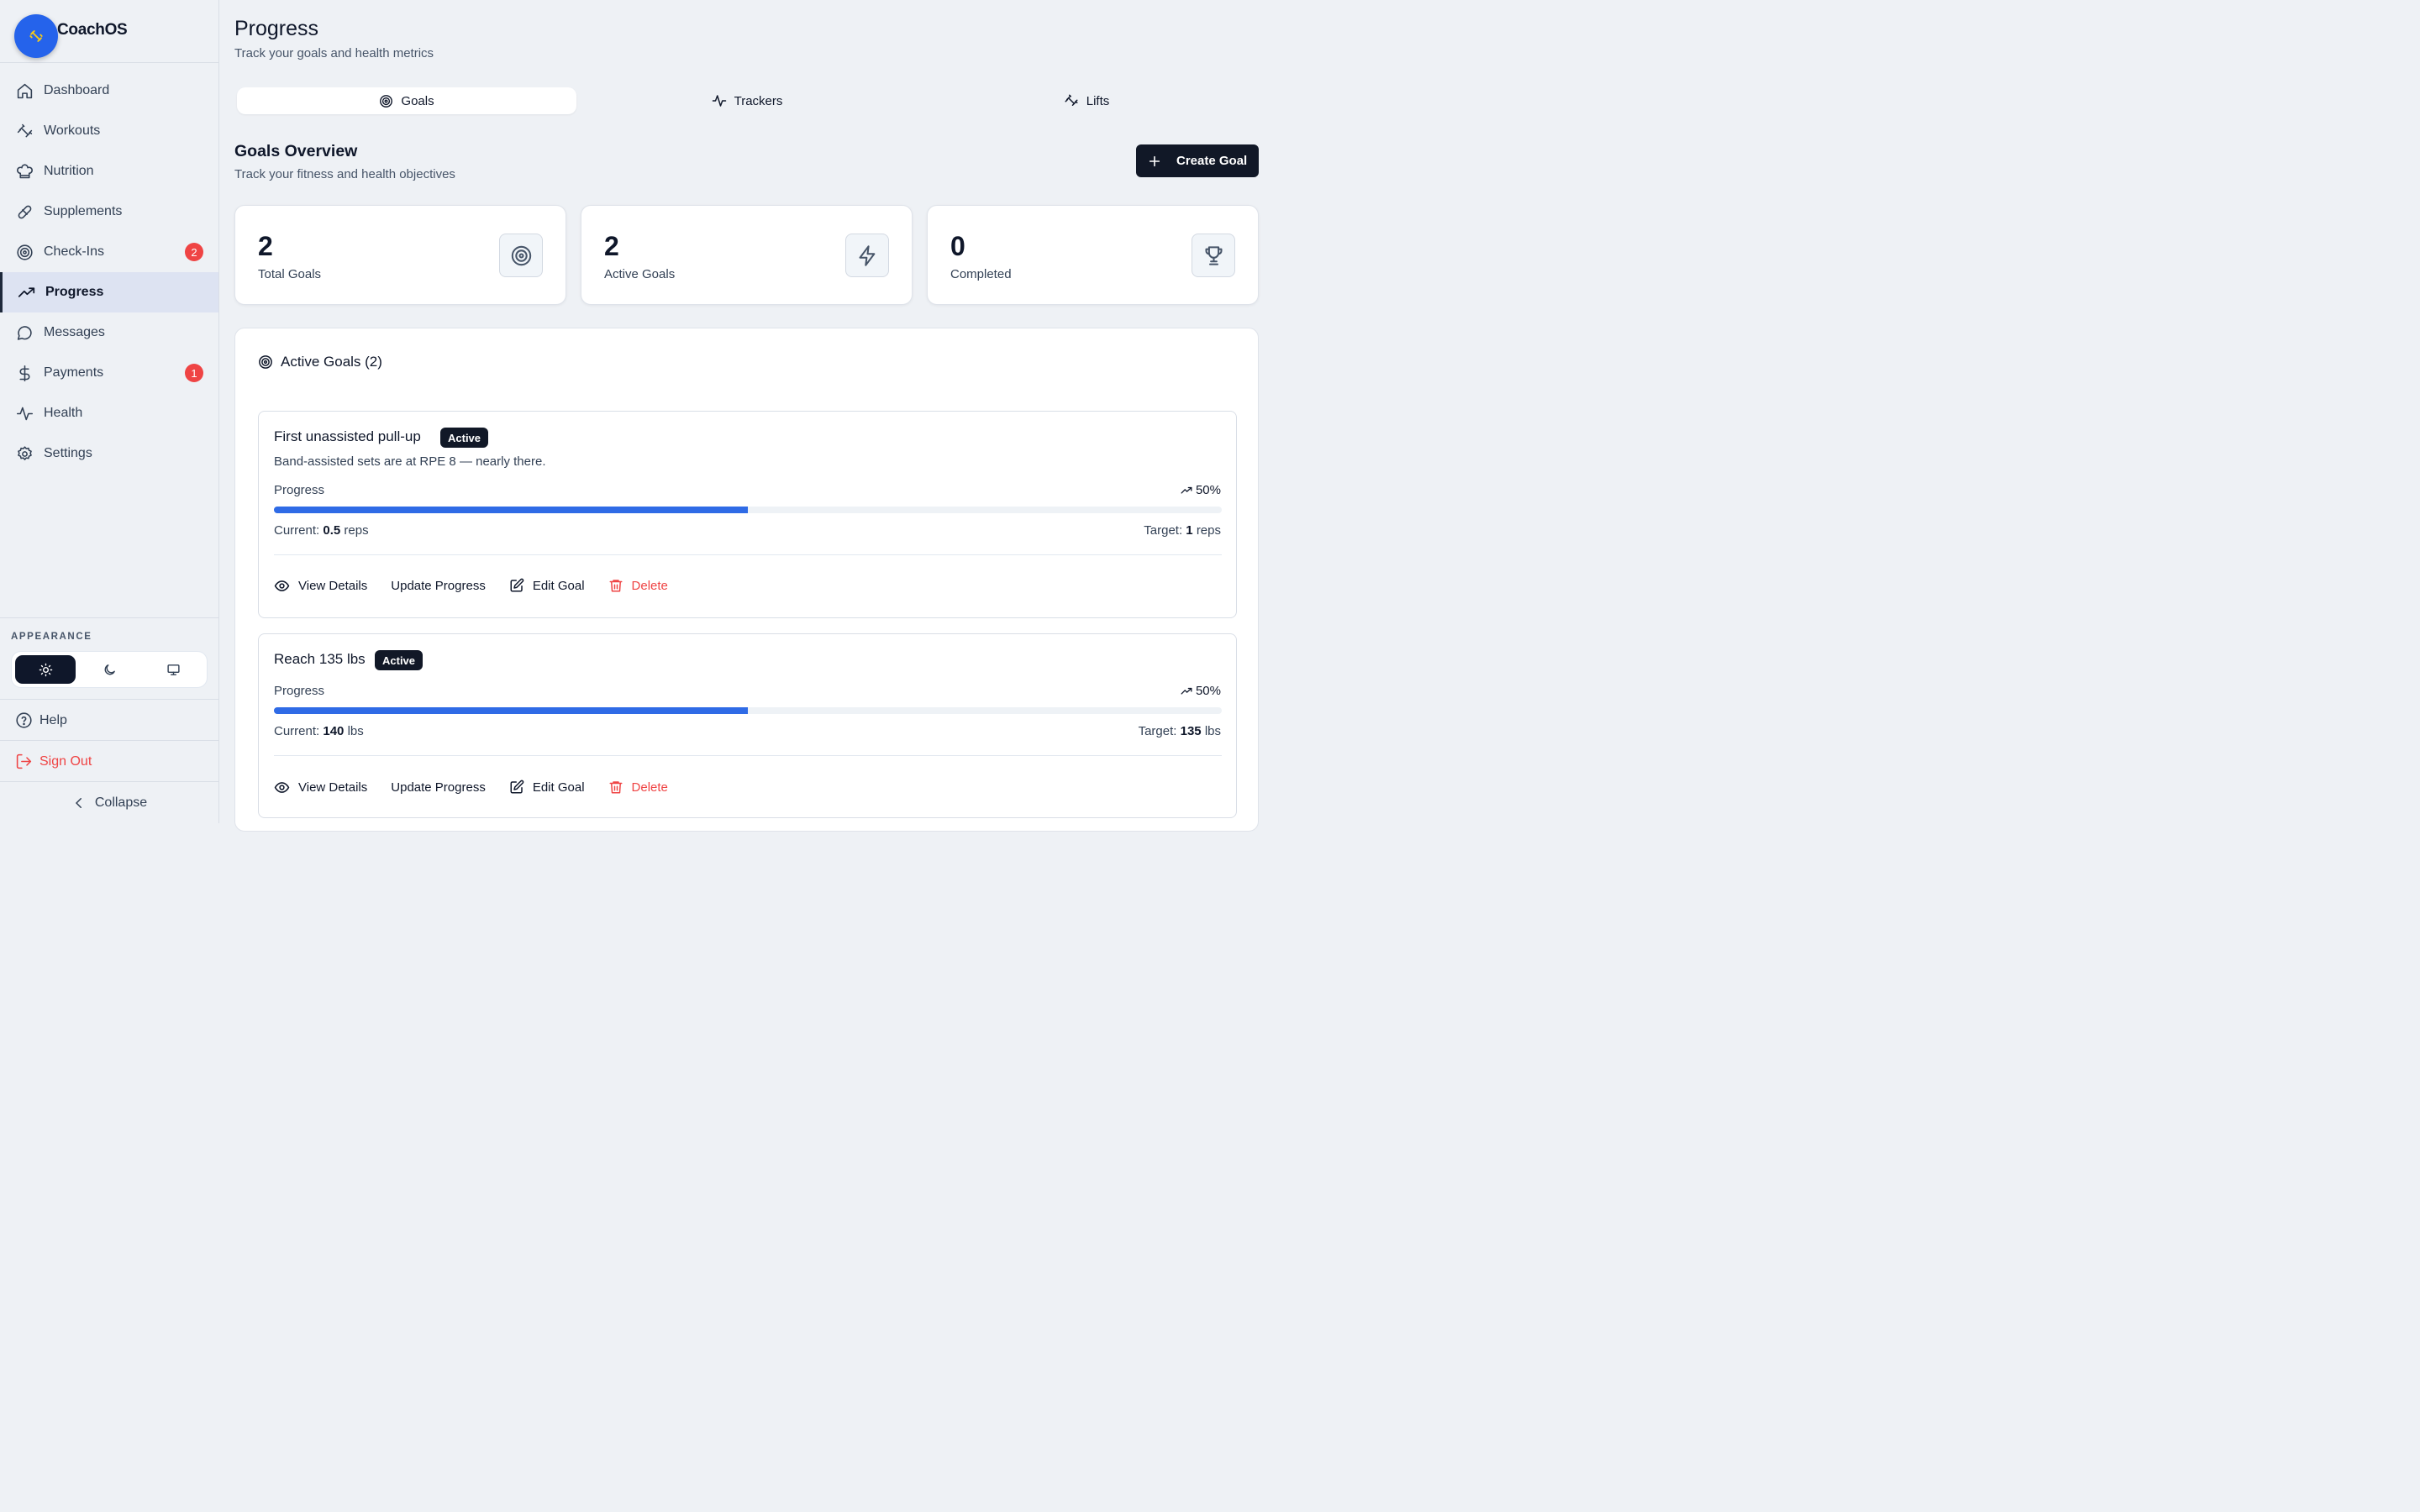 Image resolution: width=2420 pixels, height=1512 pixels. What do you see at coordinates (52, 637) in the screenshot?
I see `appearance-label: APPEARANCE` at bounding box center [52, 637].